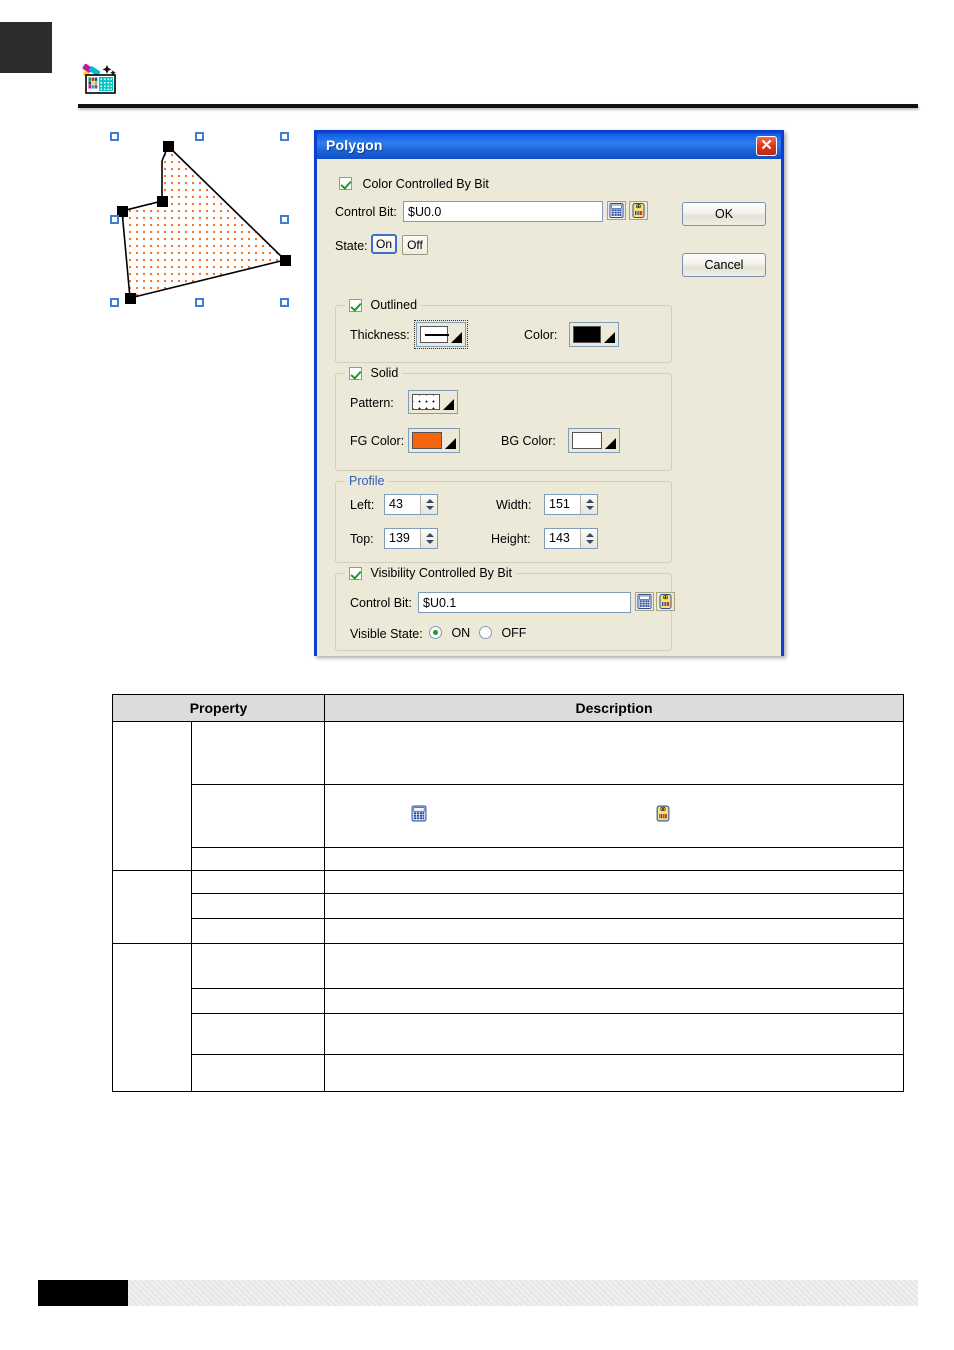  Describe the element at coordinates (724, 265) in the screenshot. I see `cancel-button: Cancel` at that location.